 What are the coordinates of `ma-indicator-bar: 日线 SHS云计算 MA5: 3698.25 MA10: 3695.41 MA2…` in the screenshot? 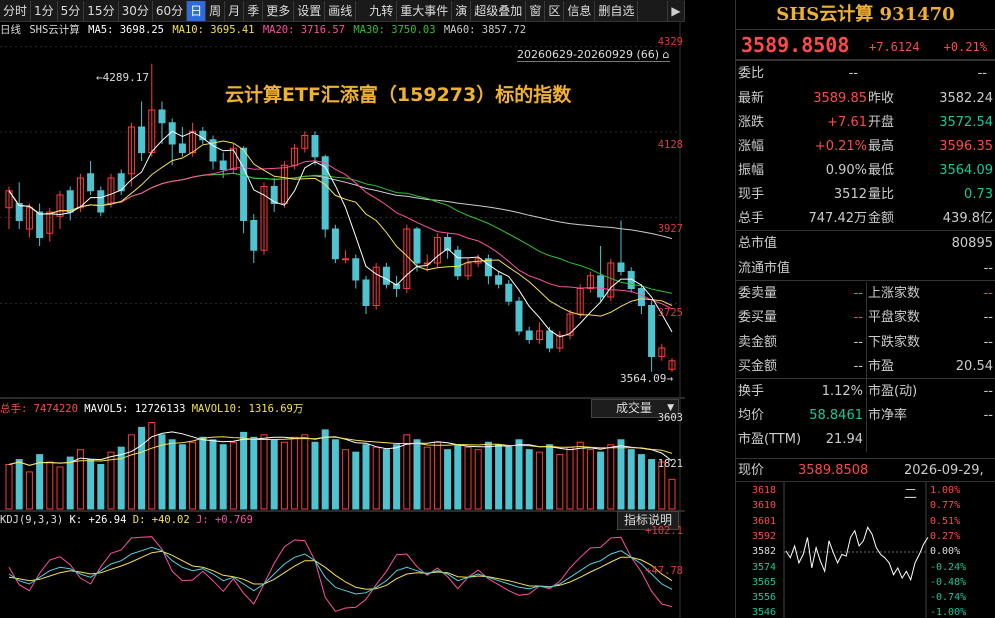 It's located at (264, 30).